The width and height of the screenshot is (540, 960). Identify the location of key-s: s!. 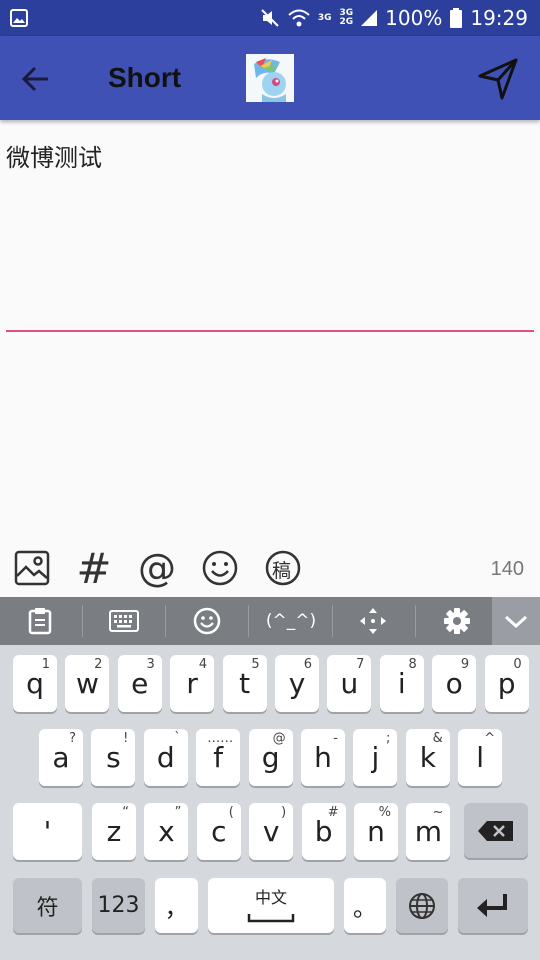
(113, 757).